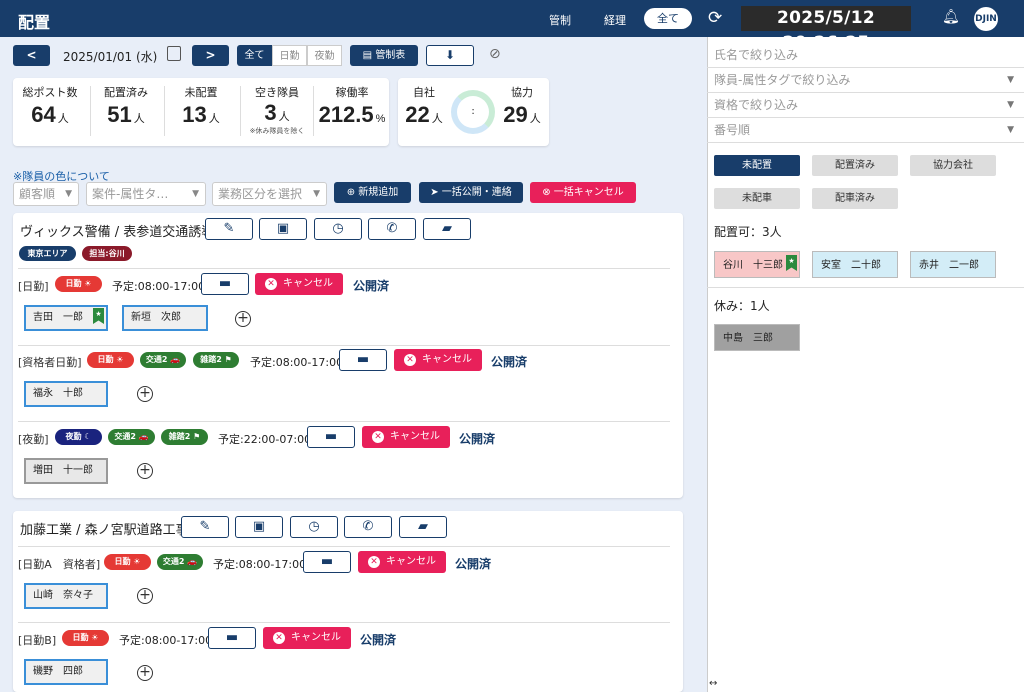  Describe the element at coordinates (748, 232) in the screenshot. I see `available-count: 配置可：3人` at that location.